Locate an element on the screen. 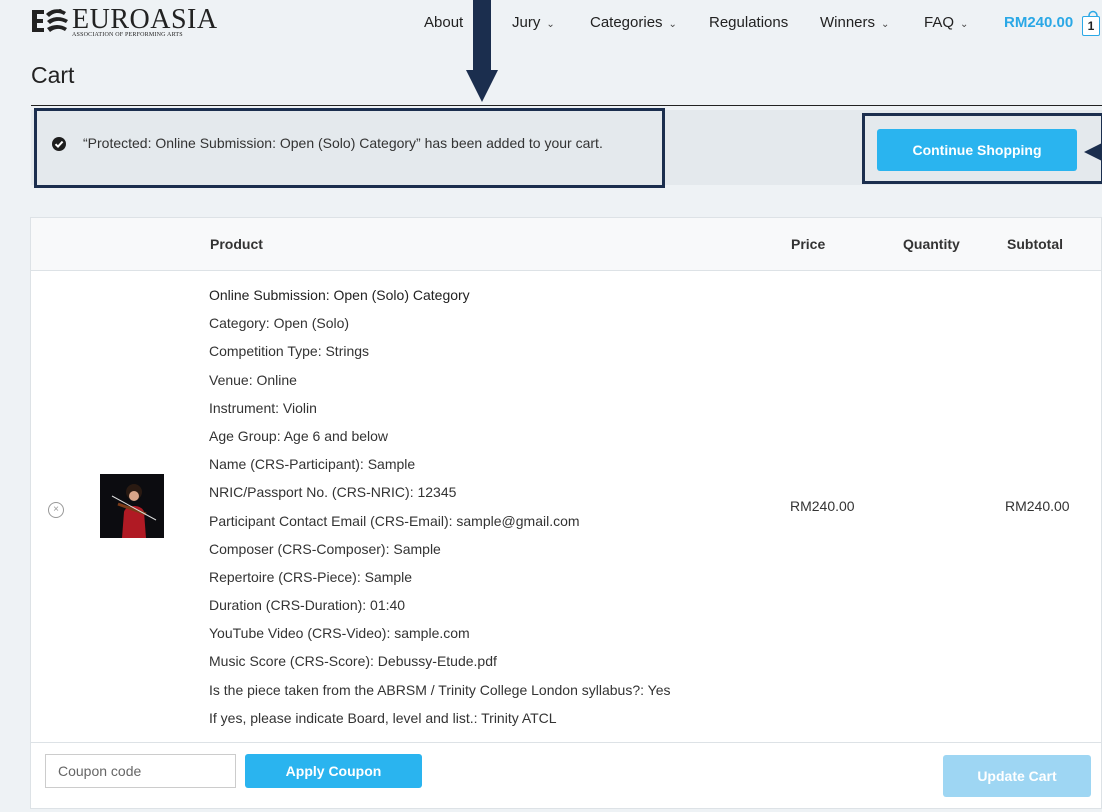  header-cart-total: RM240.00 is located at coordinates (1038, 22).